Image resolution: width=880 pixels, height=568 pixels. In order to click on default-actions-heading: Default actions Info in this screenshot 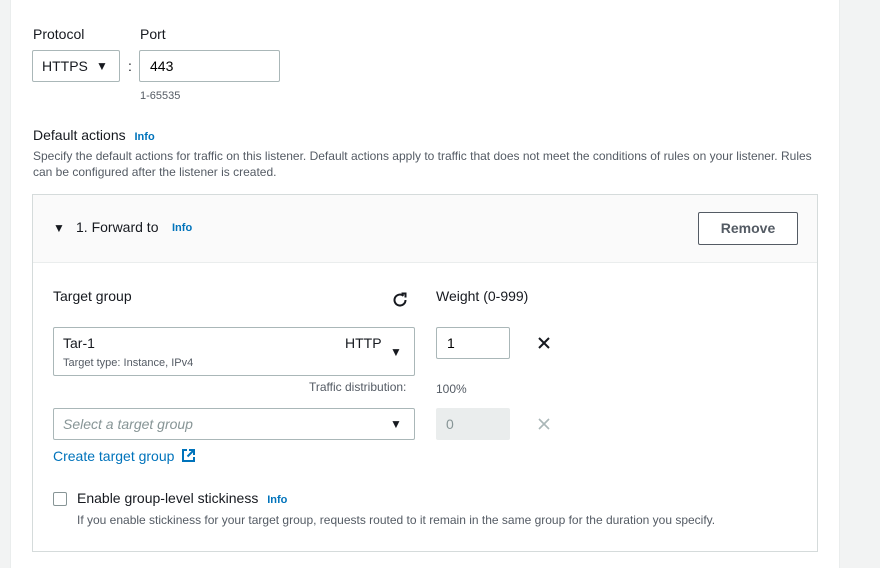, I will do `click(94, 135)`.